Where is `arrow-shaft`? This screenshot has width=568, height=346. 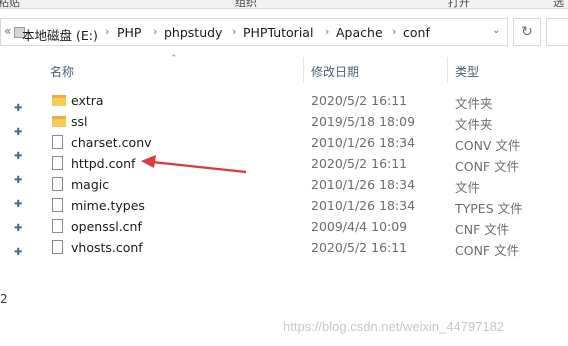 arrow-shaft is located at coordinates (199, 167).